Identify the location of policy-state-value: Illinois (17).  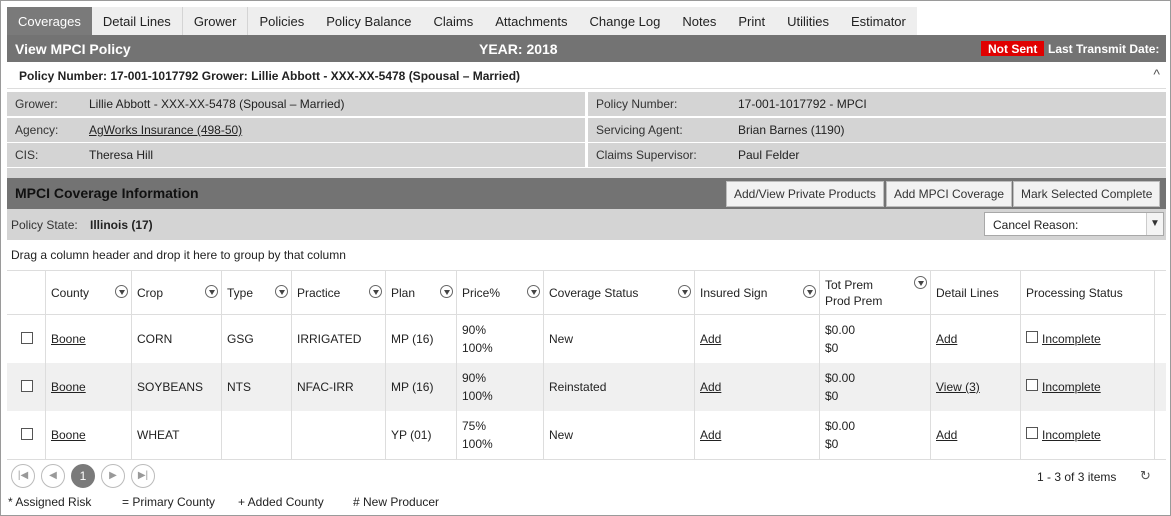
(121, 225).